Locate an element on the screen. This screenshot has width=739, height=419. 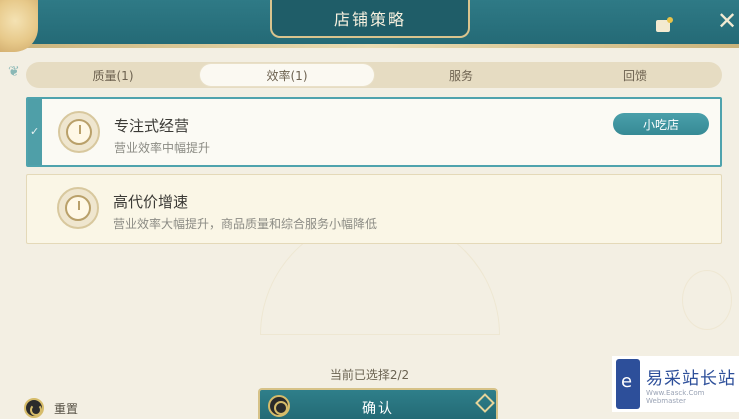
card-title: 专注式经营 is located at coordinates (152, 126).